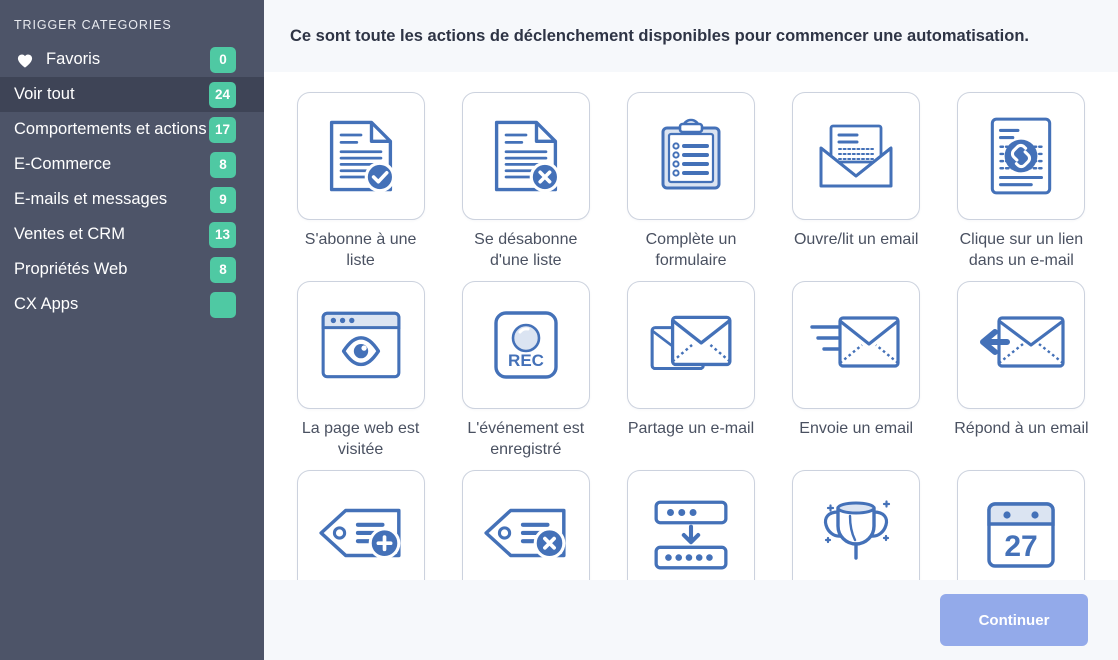 This screenshot has height=660, width=1118. I want to click on share-envelope-icon, so click(690, 345).